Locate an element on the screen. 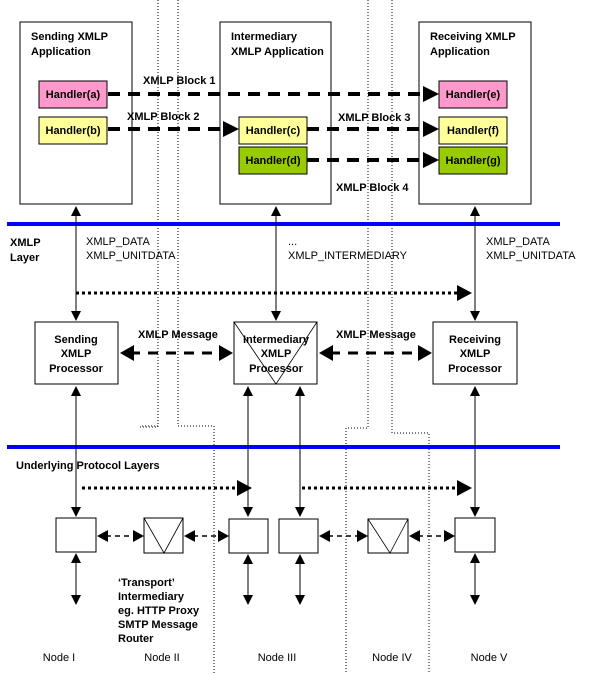  handler-g: Handler(g) is located at coordinates (473, 160).